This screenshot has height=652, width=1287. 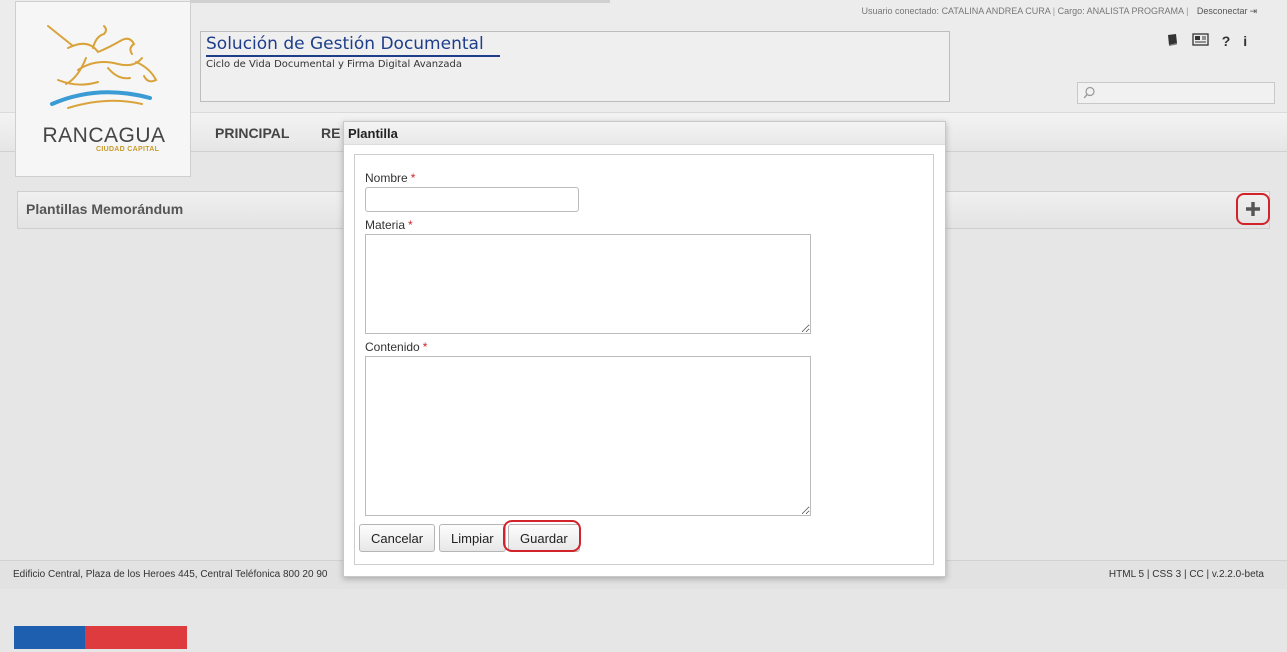 What do you see at coordinates (1186, 574) in the screenshot?
I see `footer-tech: HTML 5 | CSS 3 | CC | v.2.2.0-beta` at bounding box center [1186, 574].